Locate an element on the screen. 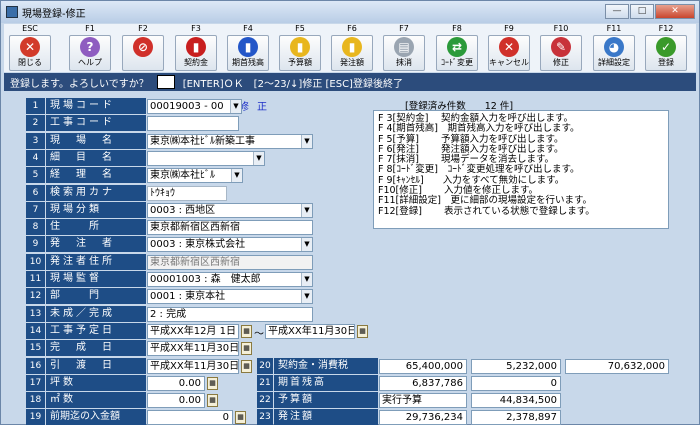 This screenshot has width=700, height=425. field-15-input: 平成XX年11月30日 is located at coordinates (193, 348).